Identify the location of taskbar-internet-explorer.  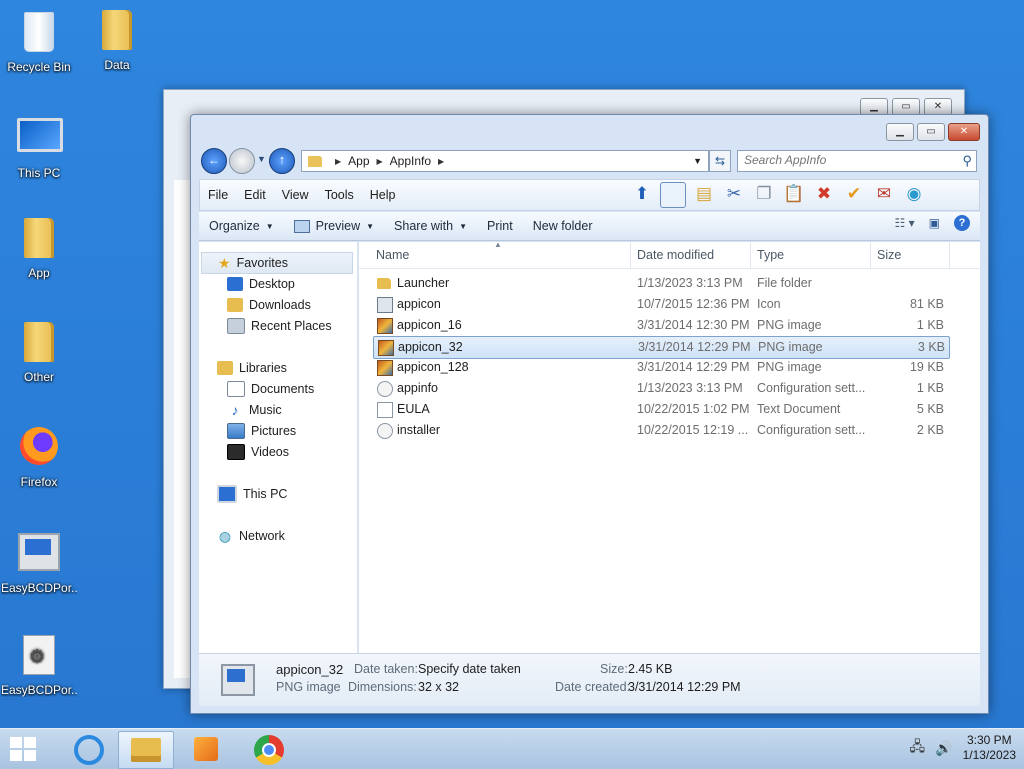
(89, 749).